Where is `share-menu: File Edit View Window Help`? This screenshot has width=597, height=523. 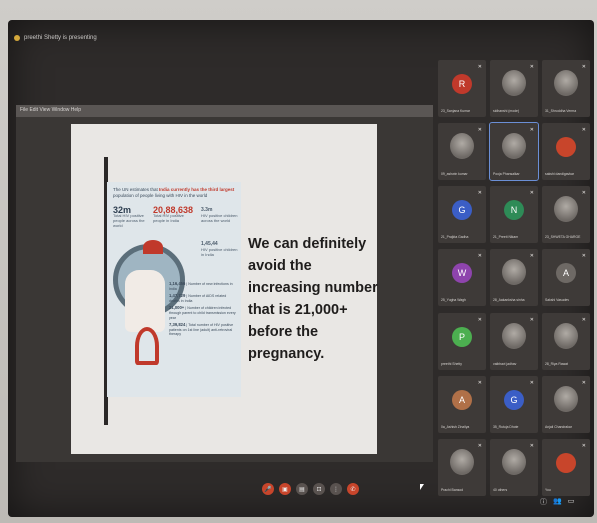 share-menu: File Edit View Window Help is located at coordinates (50, 110).